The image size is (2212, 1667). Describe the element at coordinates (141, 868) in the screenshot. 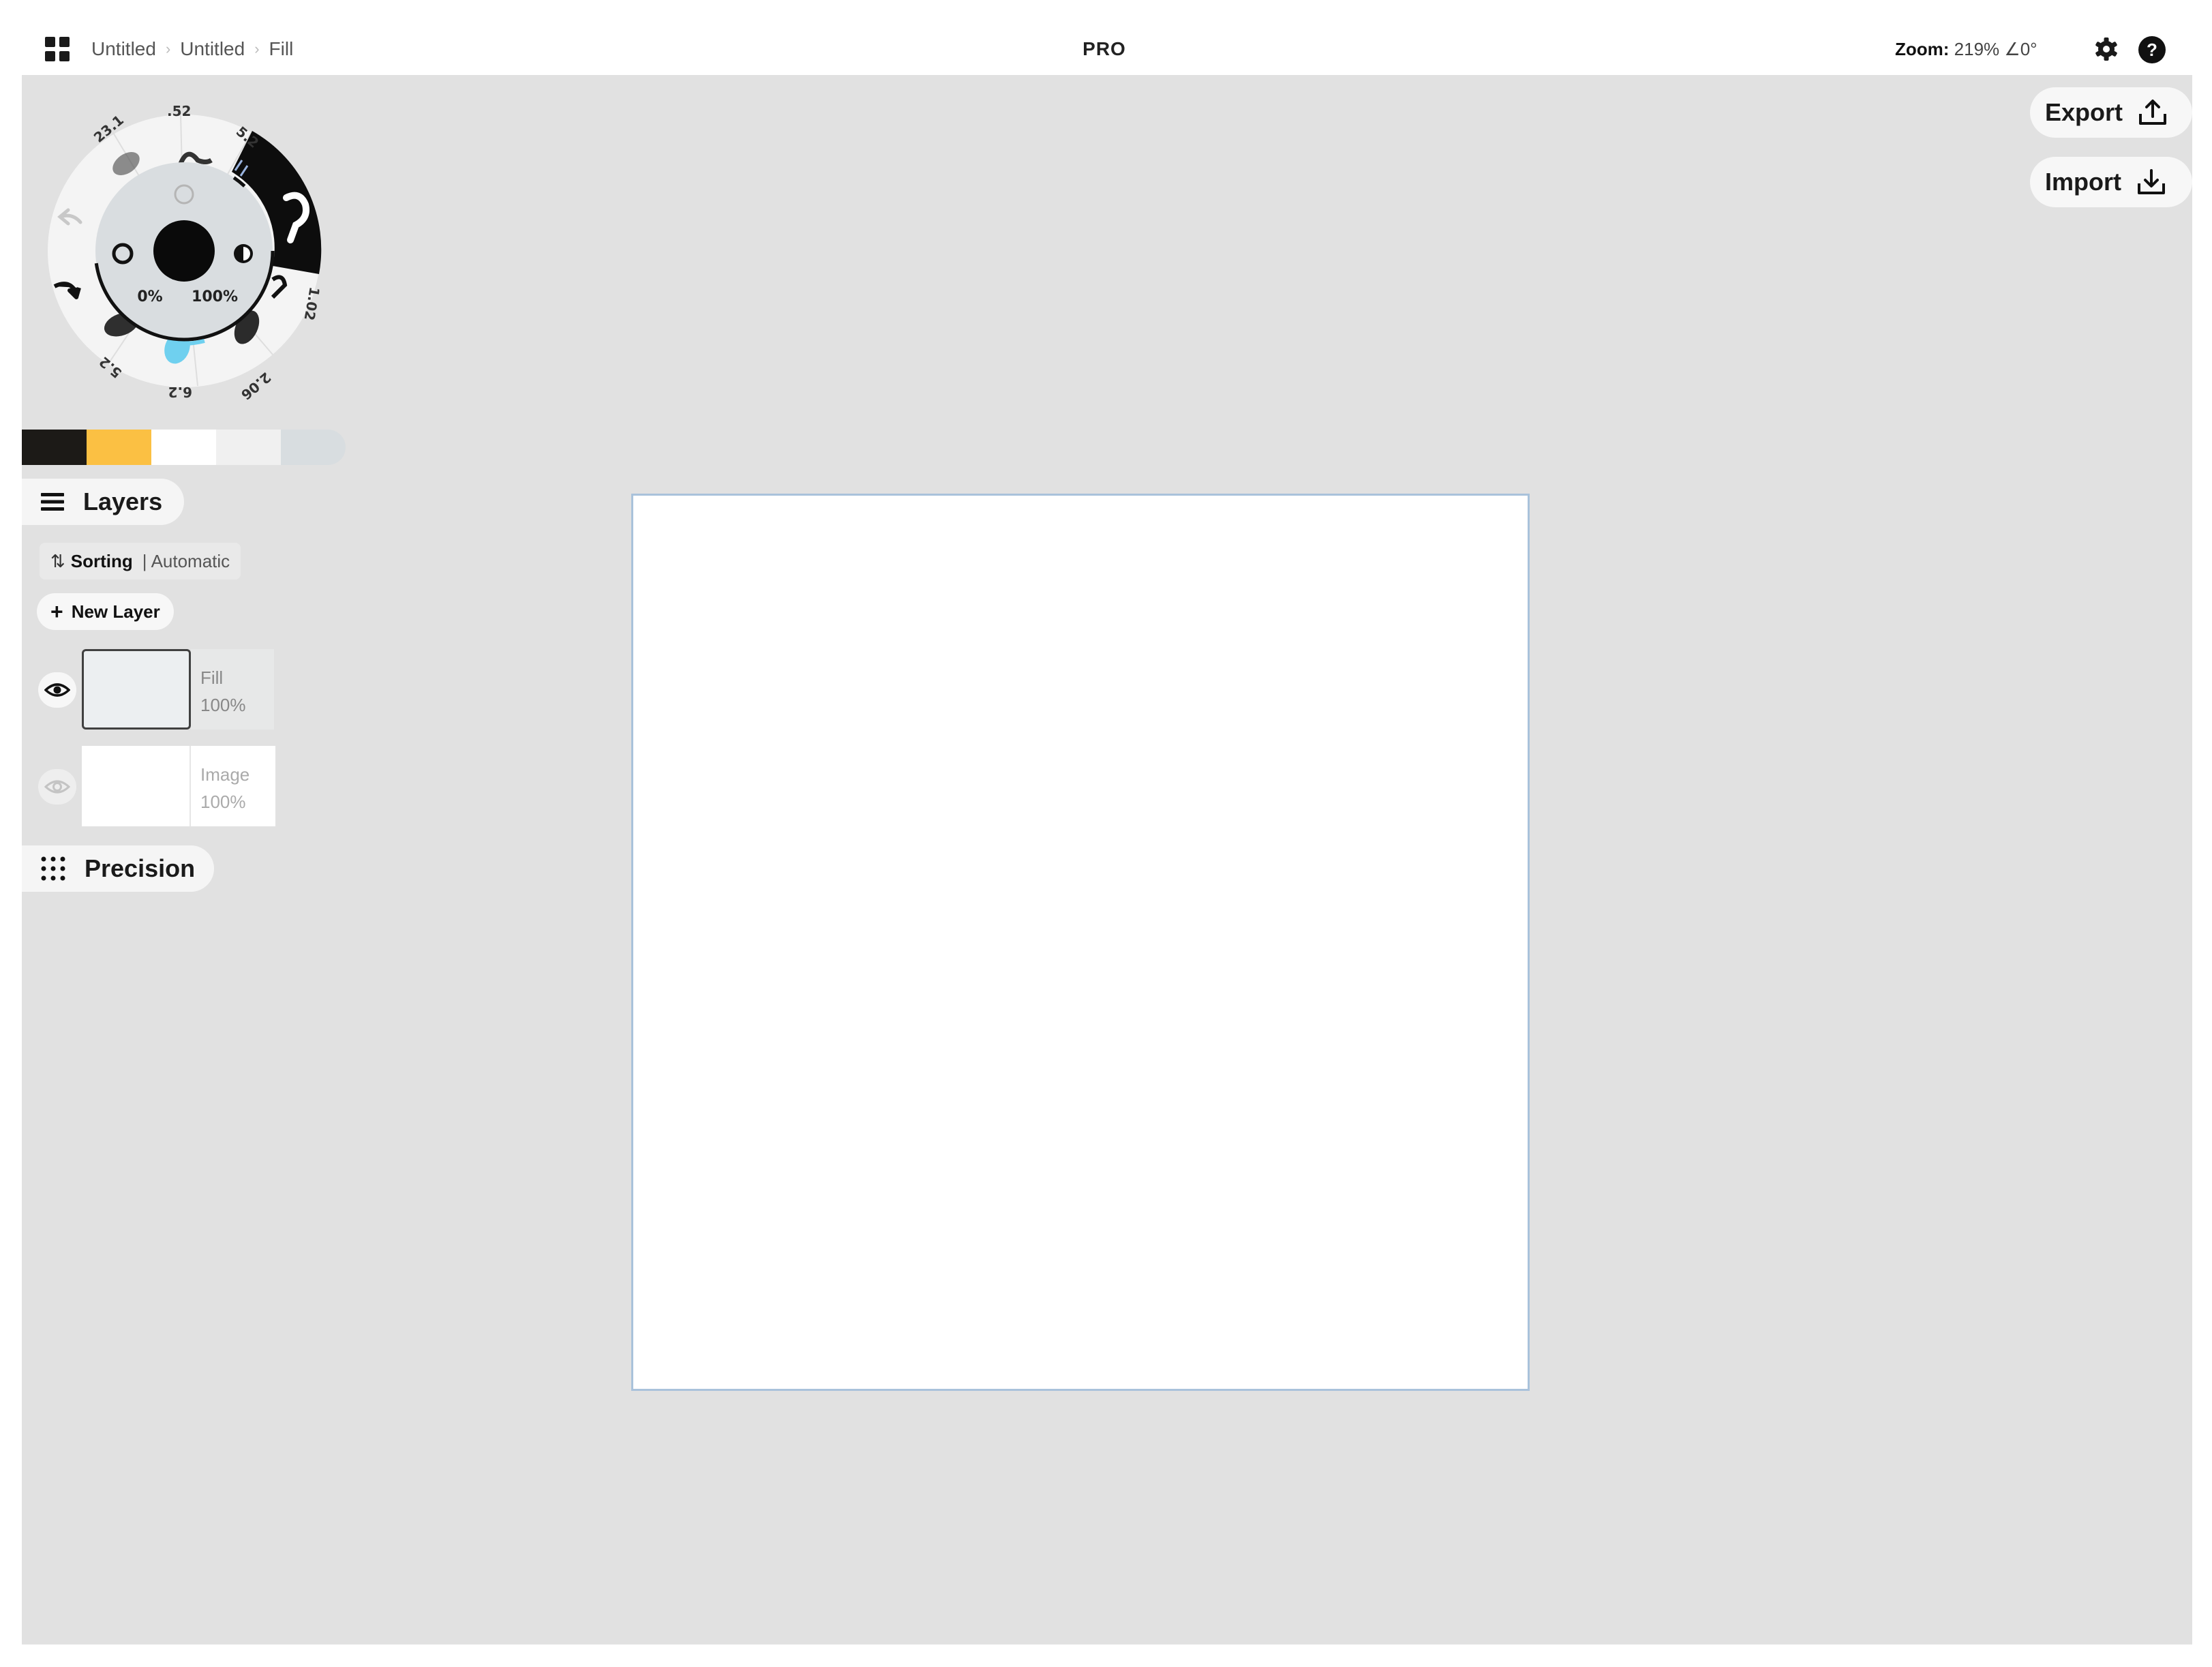

I see `precision-label: Precision` at that location.